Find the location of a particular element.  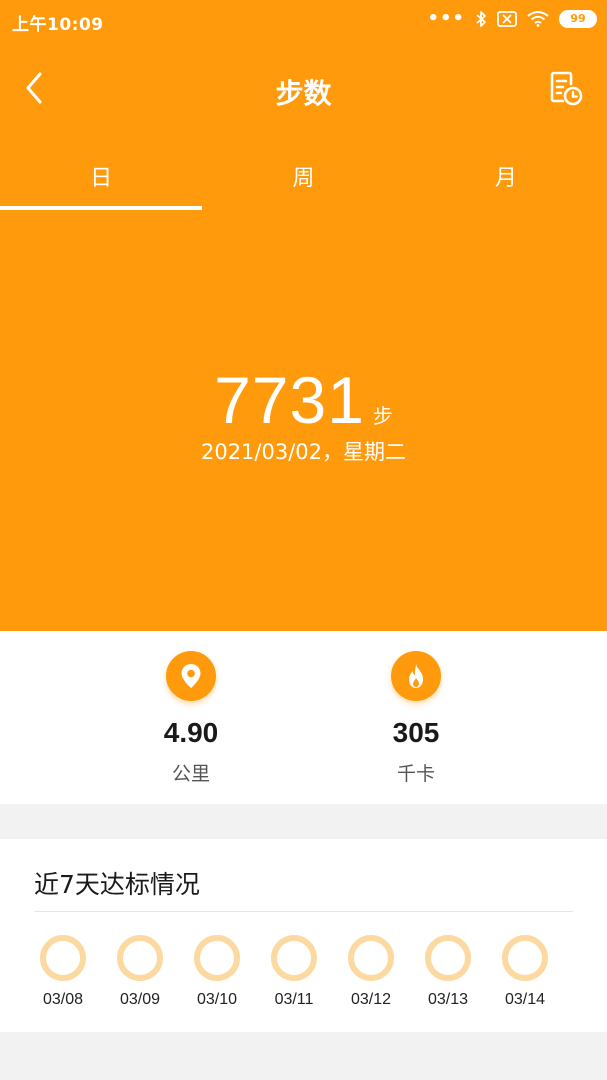

flame-icon is located at coordinates (416, 676).